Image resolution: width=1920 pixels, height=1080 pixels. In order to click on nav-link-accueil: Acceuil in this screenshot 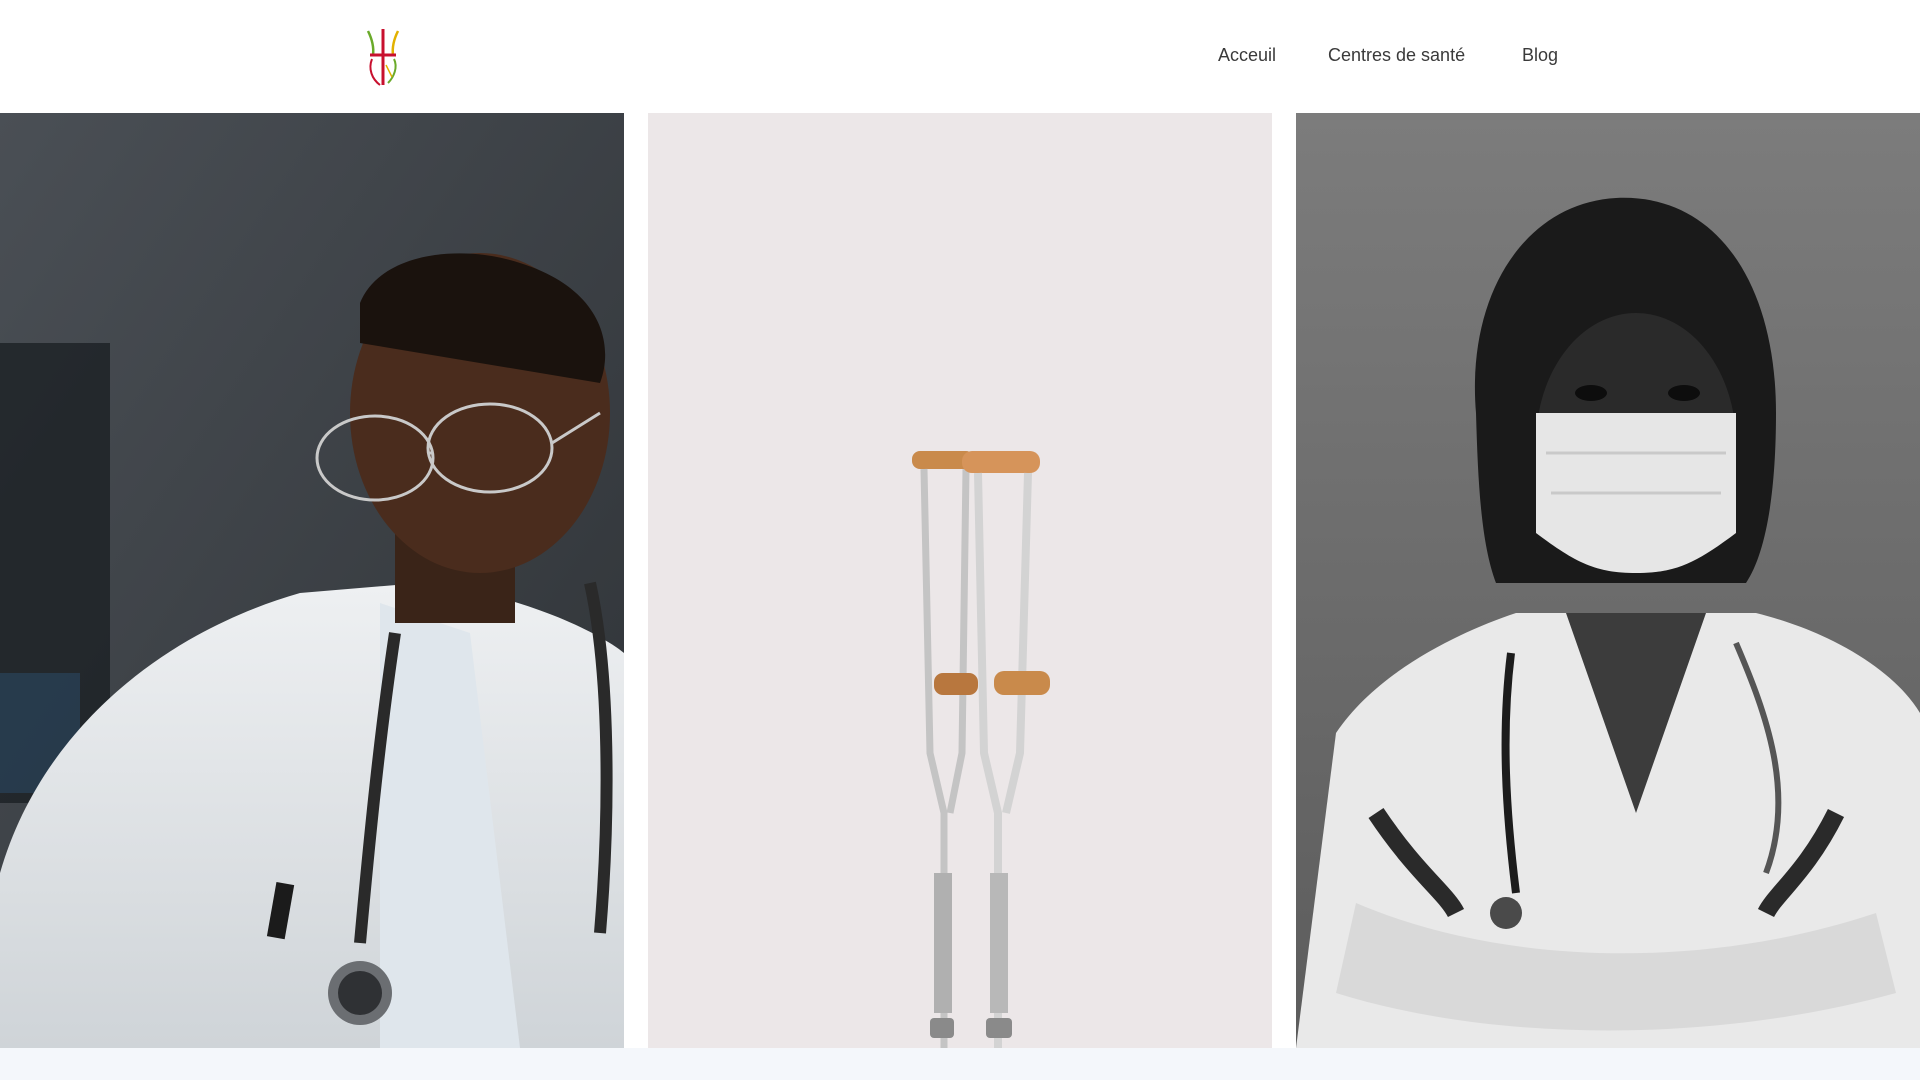, I will do `click(1247, 55)`.